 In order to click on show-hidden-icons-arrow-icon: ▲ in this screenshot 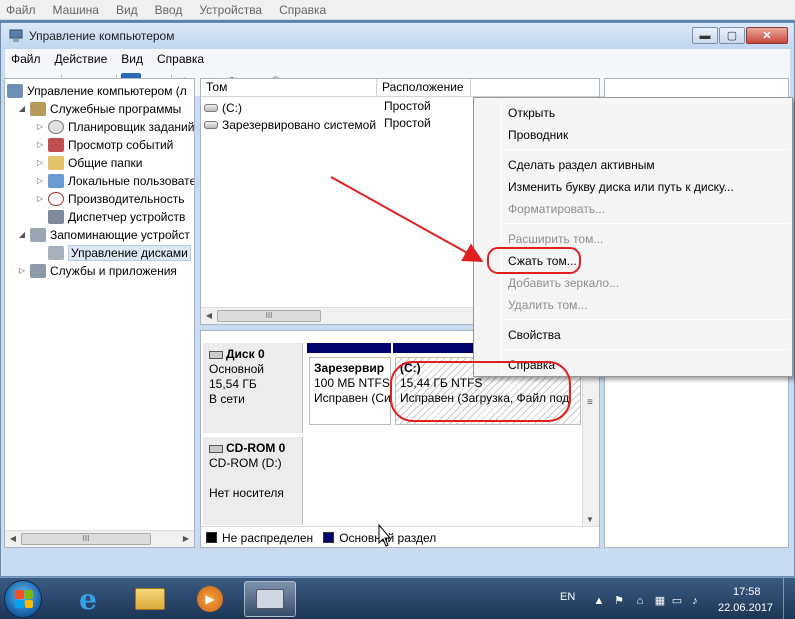, I will do `click(599, 601)`.